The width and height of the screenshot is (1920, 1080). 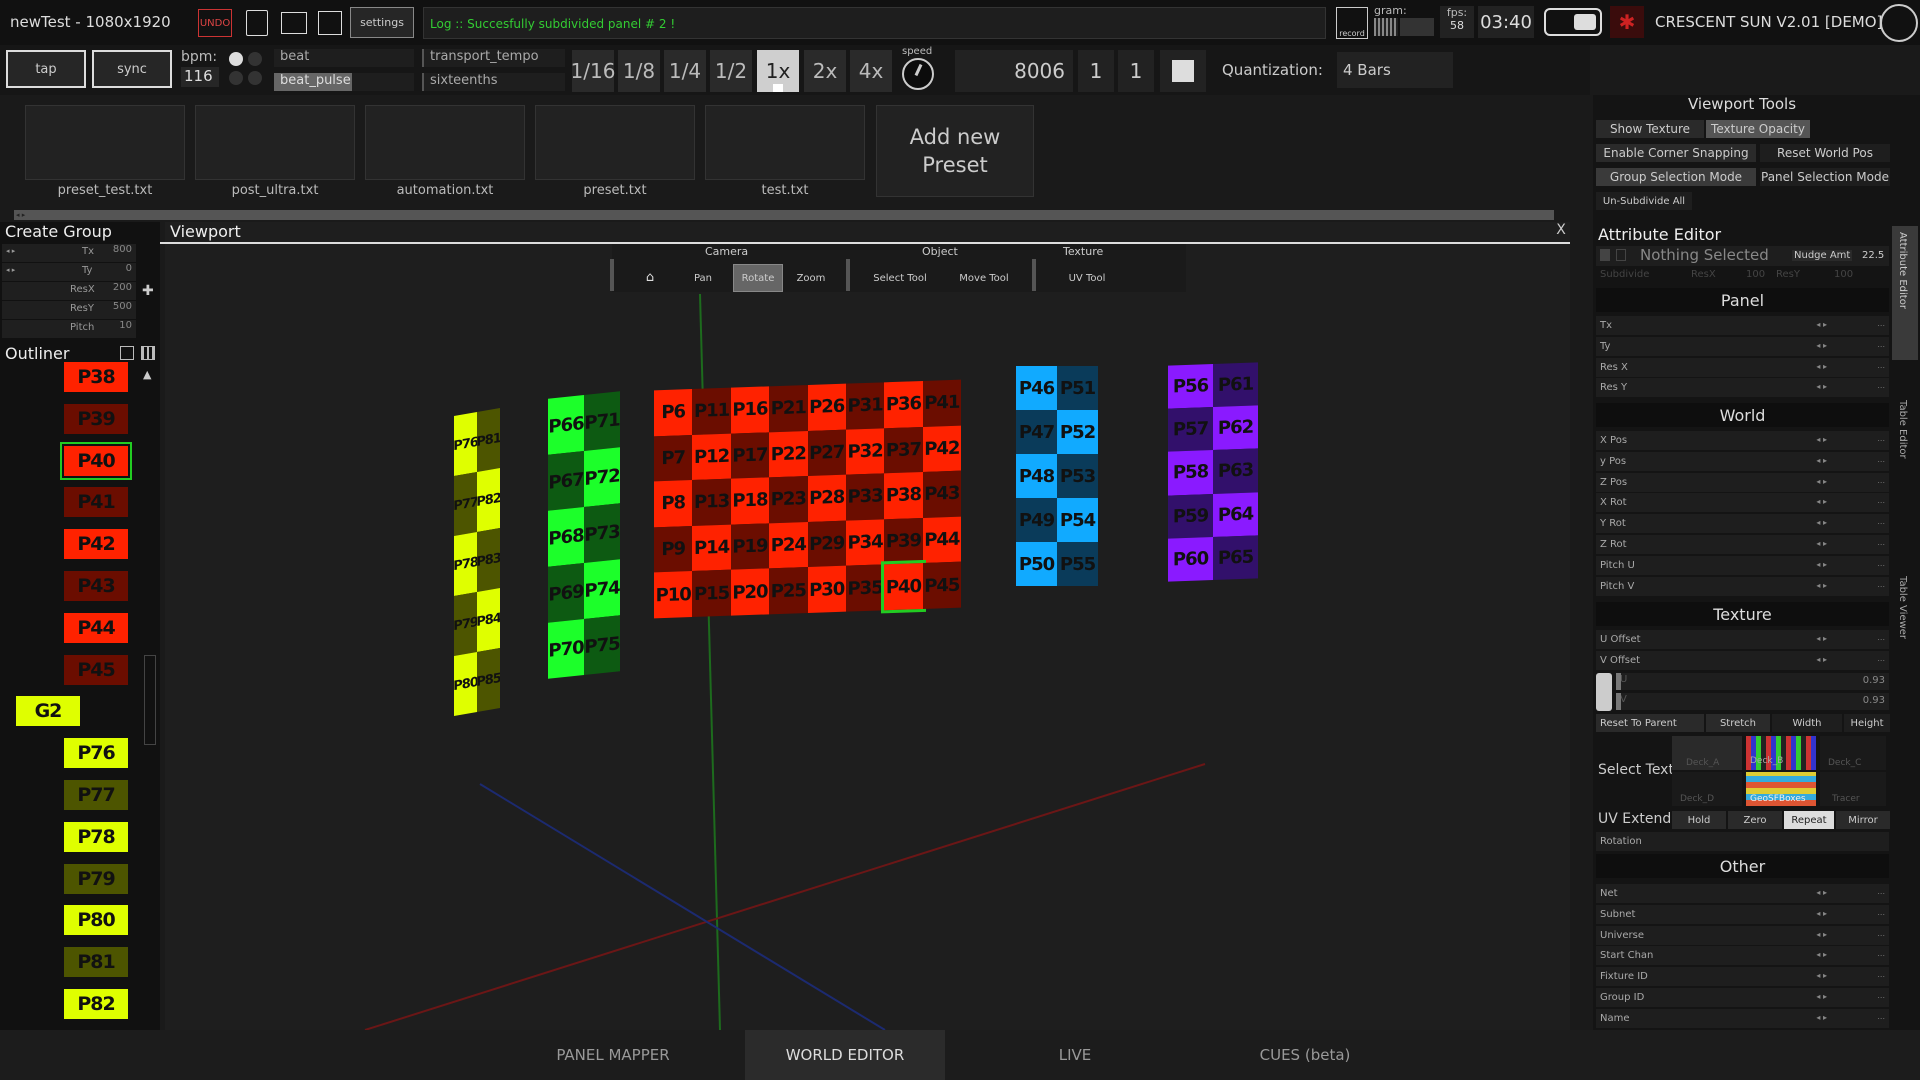 What do you see at coordinates (941, 585) in the screenshot?
I see `led-tile: P45` at bounding box center [941, 585].